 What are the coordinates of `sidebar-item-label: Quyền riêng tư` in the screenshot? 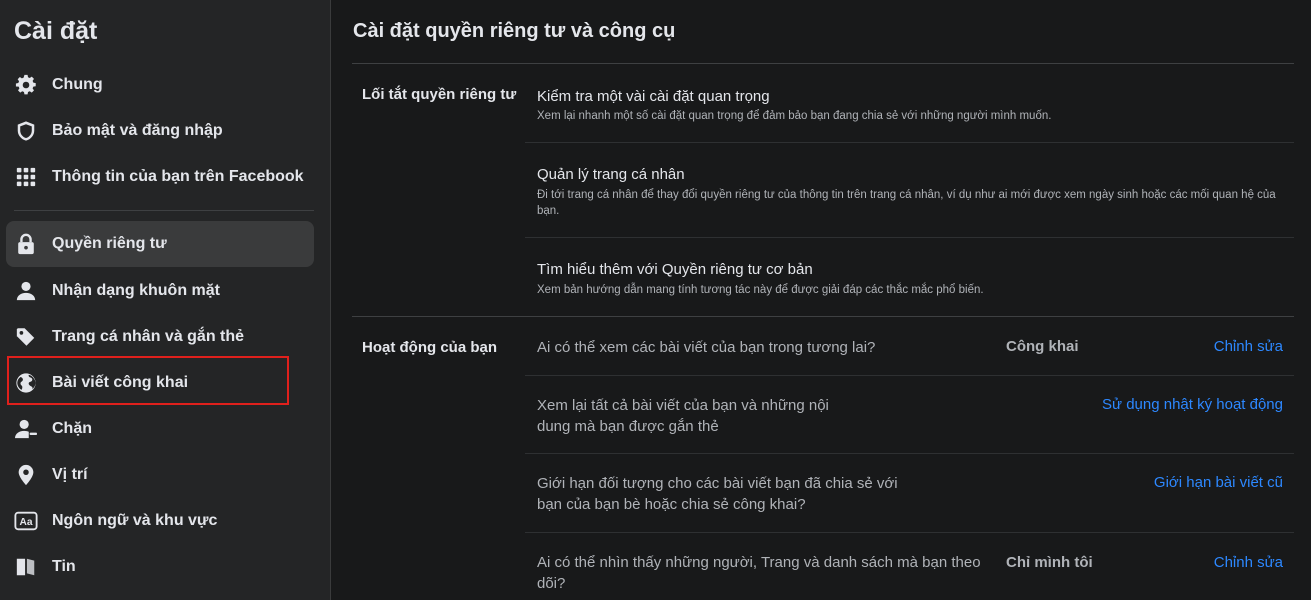 It's located at (109, 243).